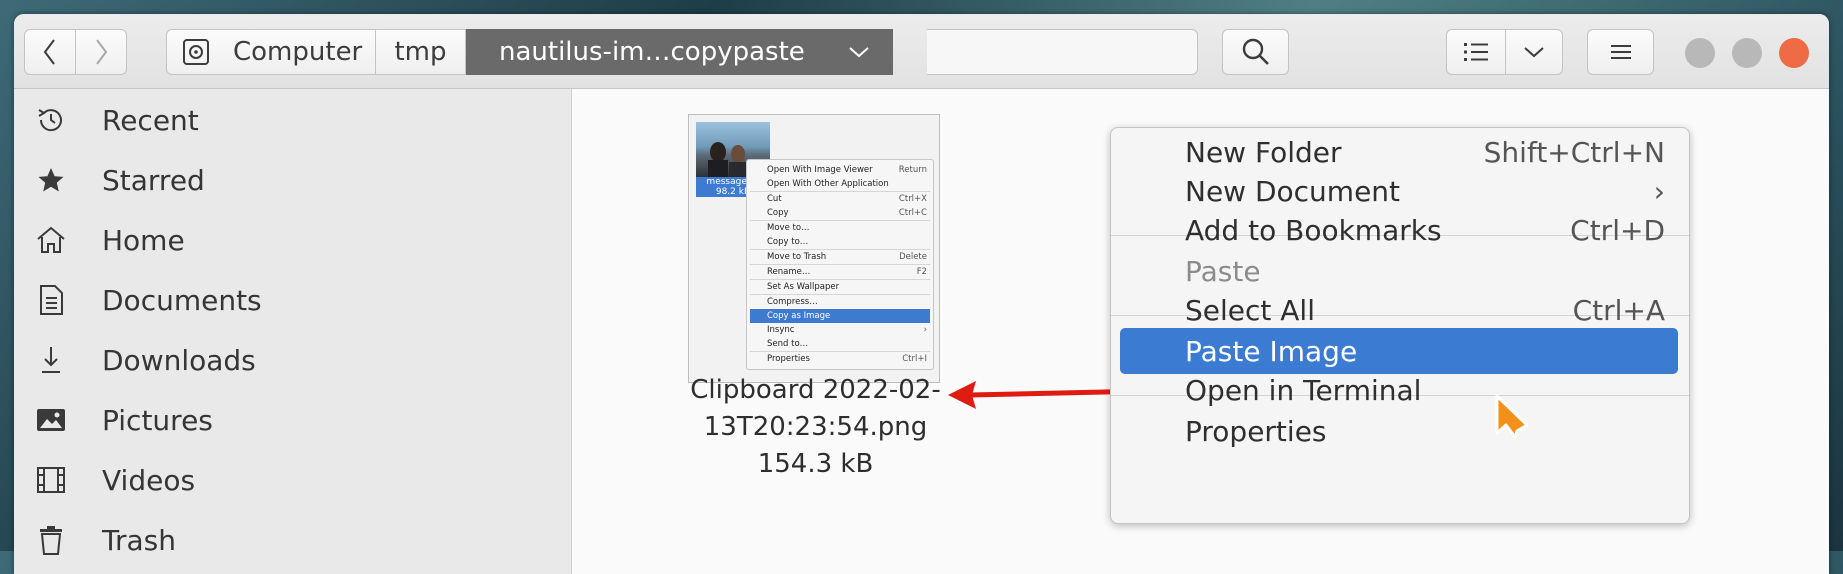 The width and height of the screenshot is (1843, 574). What do you see at coordinates (51, 360) in the screenshot?
I see `download-icon` at bounding box center [51, 360].